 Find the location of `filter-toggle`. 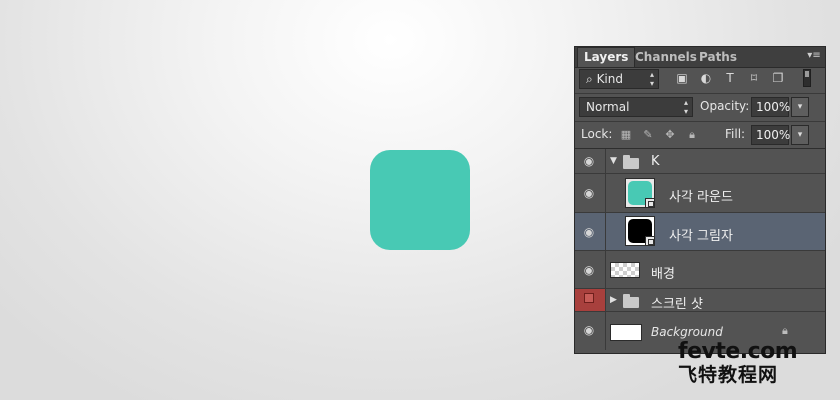

filter-toggle is located at coordinates (807, 78).